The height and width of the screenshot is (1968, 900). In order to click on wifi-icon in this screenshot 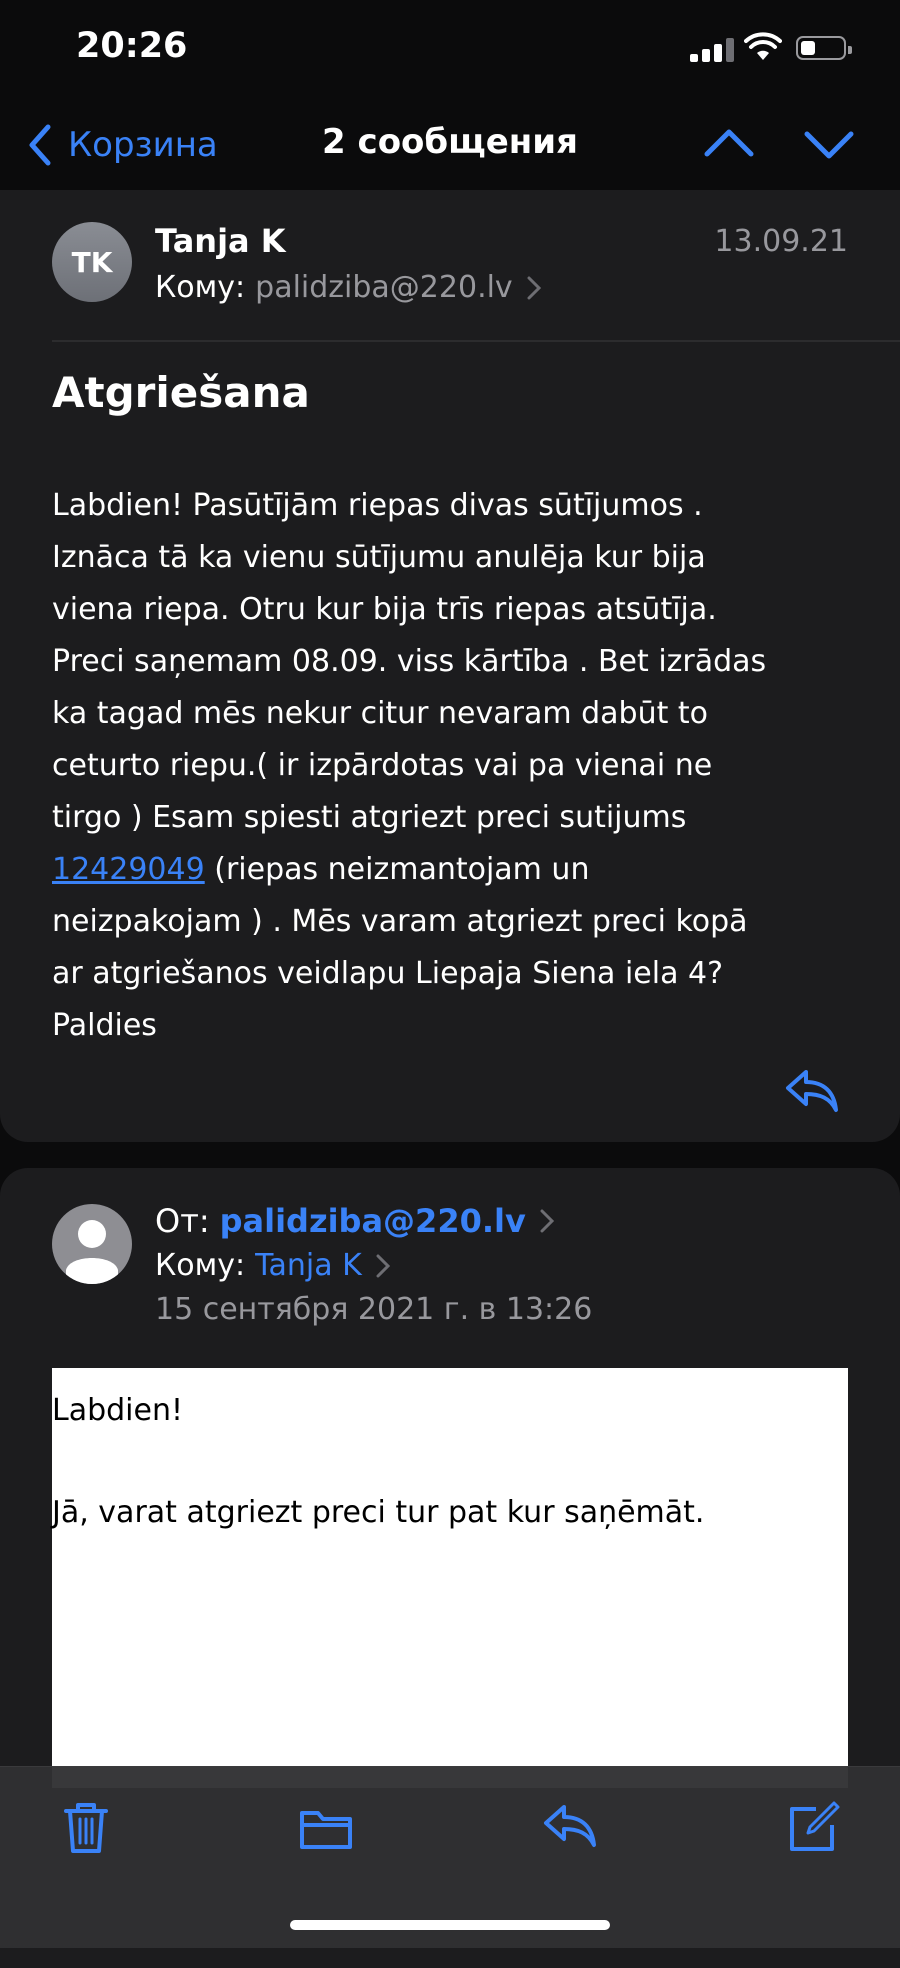, I will do `click(763, 46)`.